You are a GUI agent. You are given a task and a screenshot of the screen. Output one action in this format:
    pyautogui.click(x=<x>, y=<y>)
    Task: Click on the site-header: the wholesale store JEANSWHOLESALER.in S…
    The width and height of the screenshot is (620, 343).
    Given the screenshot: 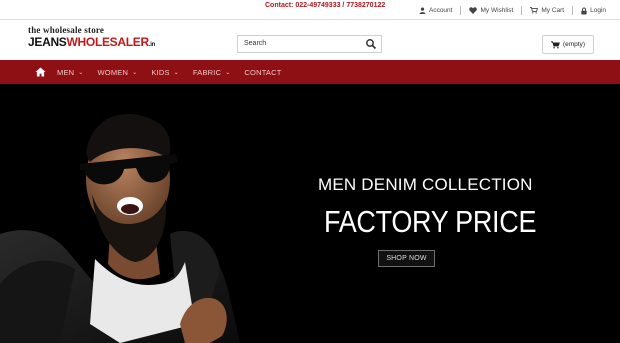 What is the action you would take?
    pyautogui.click(x=310, y=40)
    